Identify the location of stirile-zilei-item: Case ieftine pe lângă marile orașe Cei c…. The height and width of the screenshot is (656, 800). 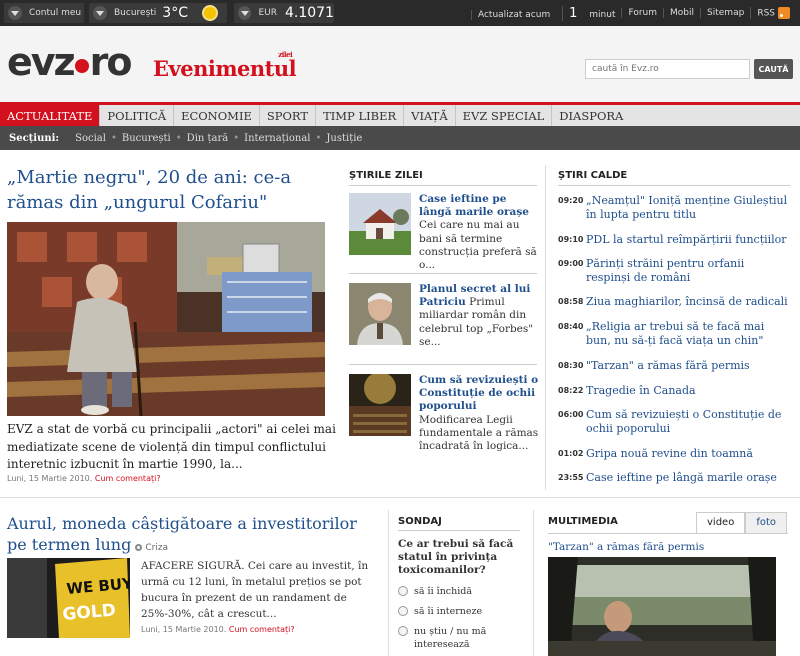
(444, 232).